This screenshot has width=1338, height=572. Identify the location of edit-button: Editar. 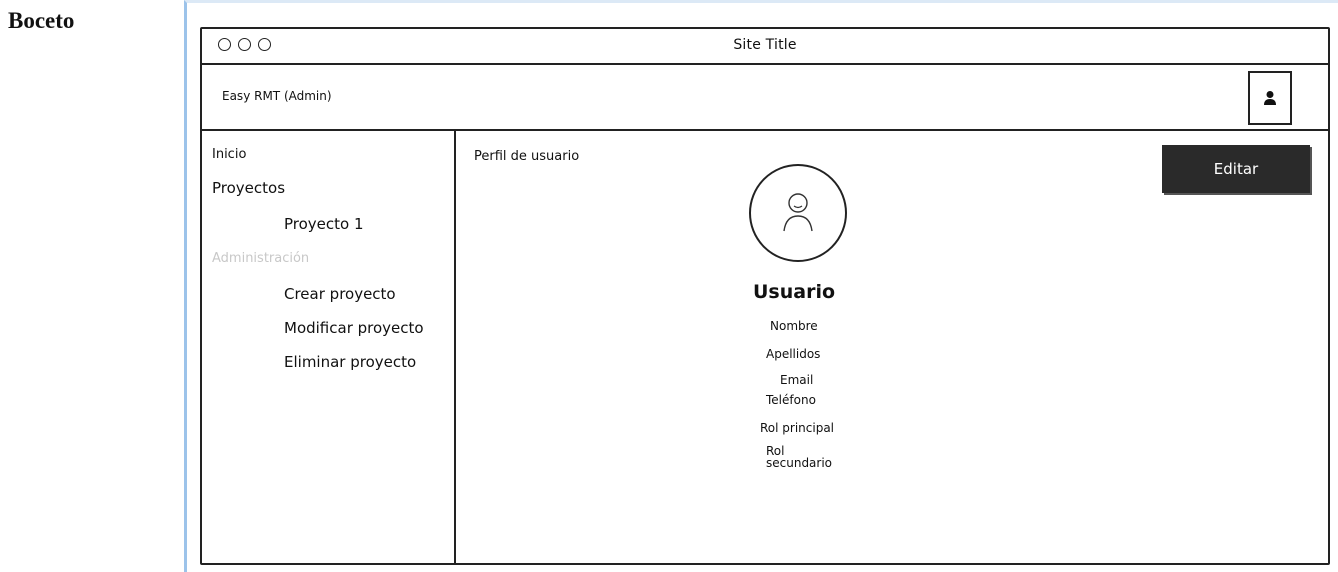
(1236, 169).